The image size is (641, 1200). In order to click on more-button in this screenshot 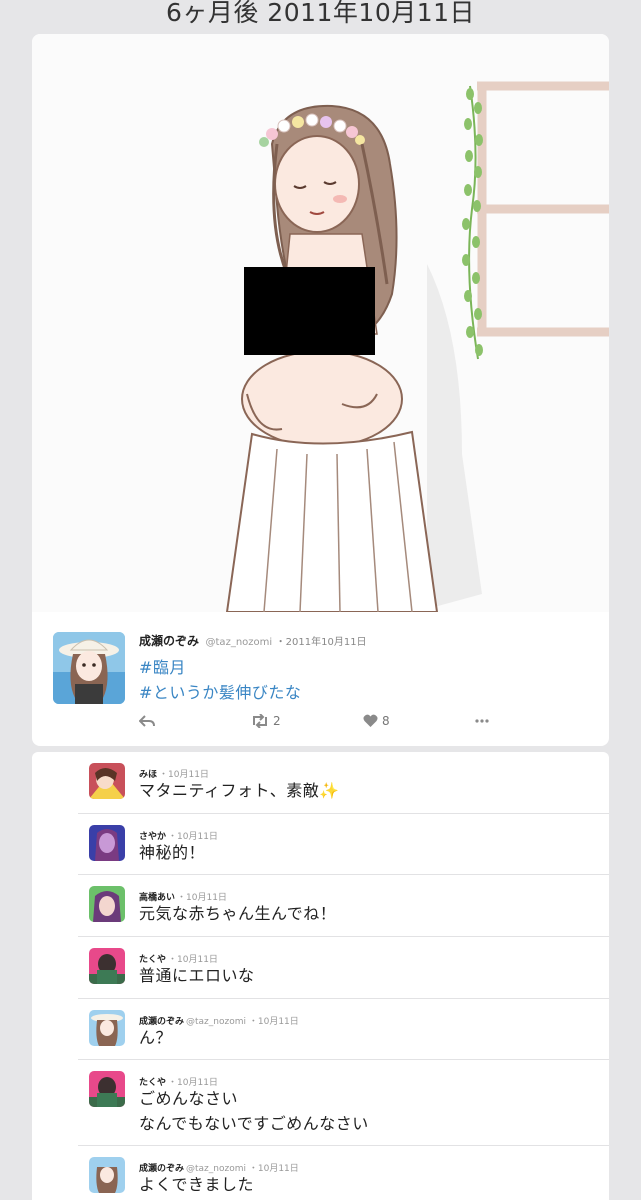, I will do `click(482, 721)`.